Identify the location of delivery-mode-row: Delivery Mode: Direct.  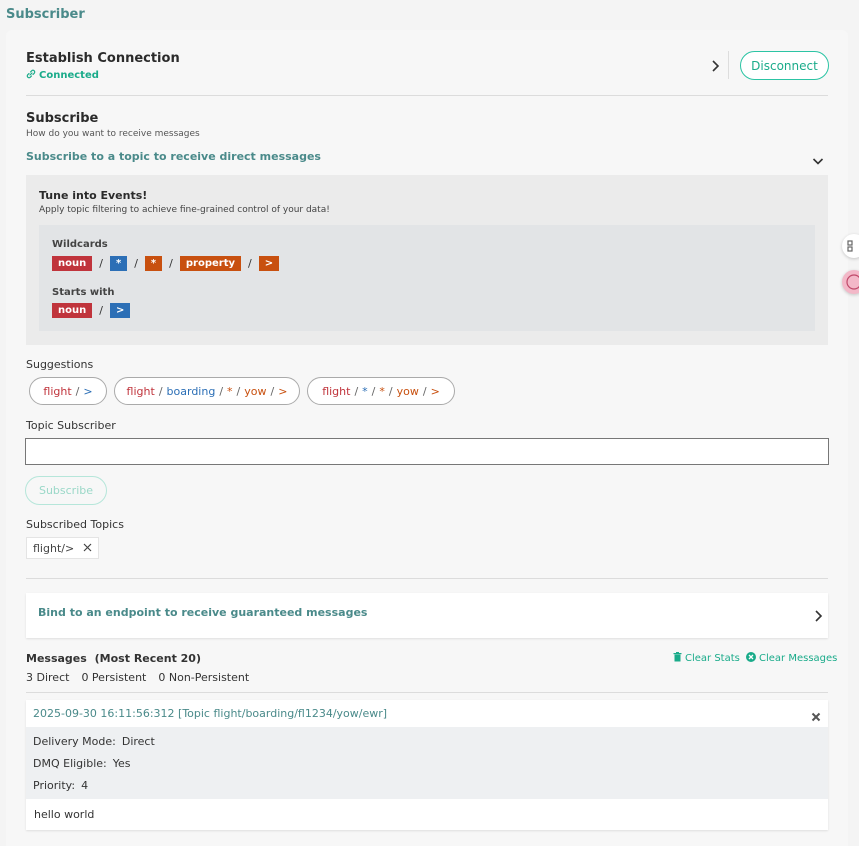
(94, 741).